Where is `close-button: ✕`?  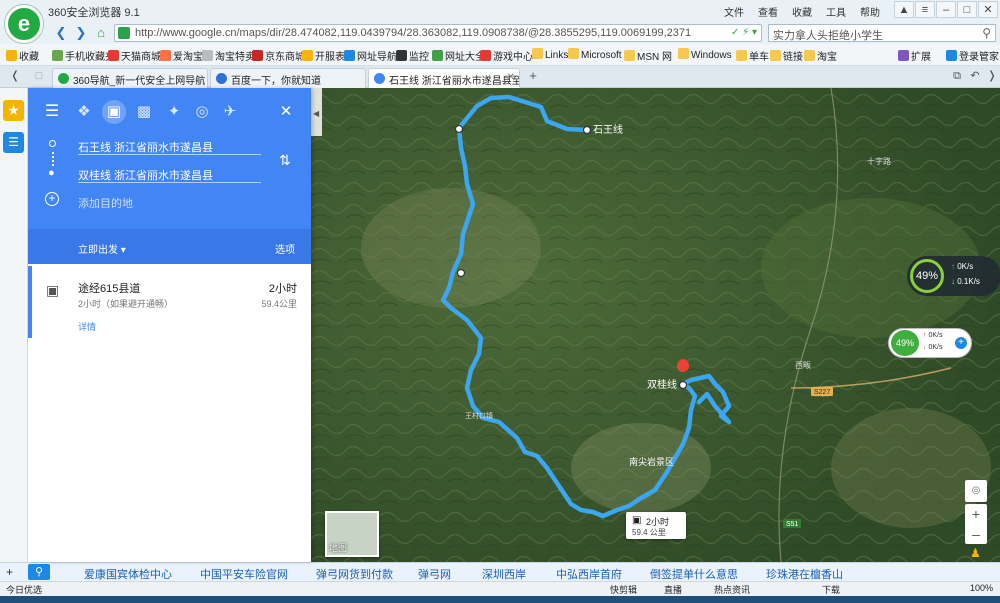 close-button: ✕ is located at coordinates (988, 9).